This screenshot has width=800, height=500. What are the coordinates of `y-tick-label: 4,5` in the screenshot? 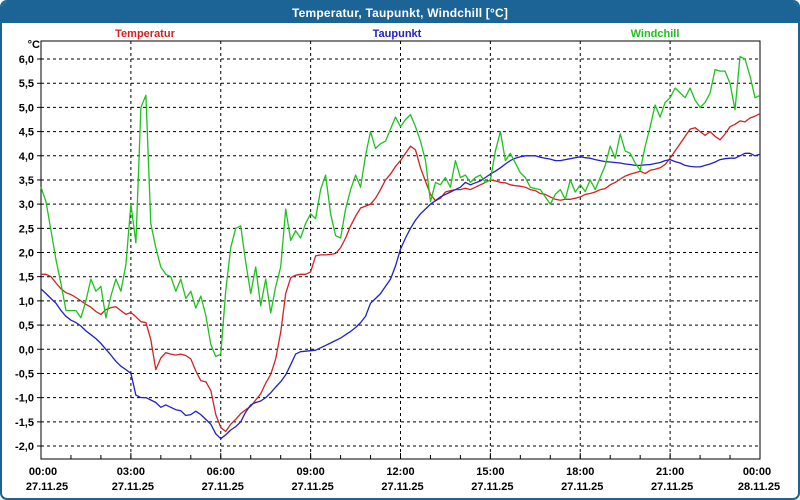 It's located at (26, 133).